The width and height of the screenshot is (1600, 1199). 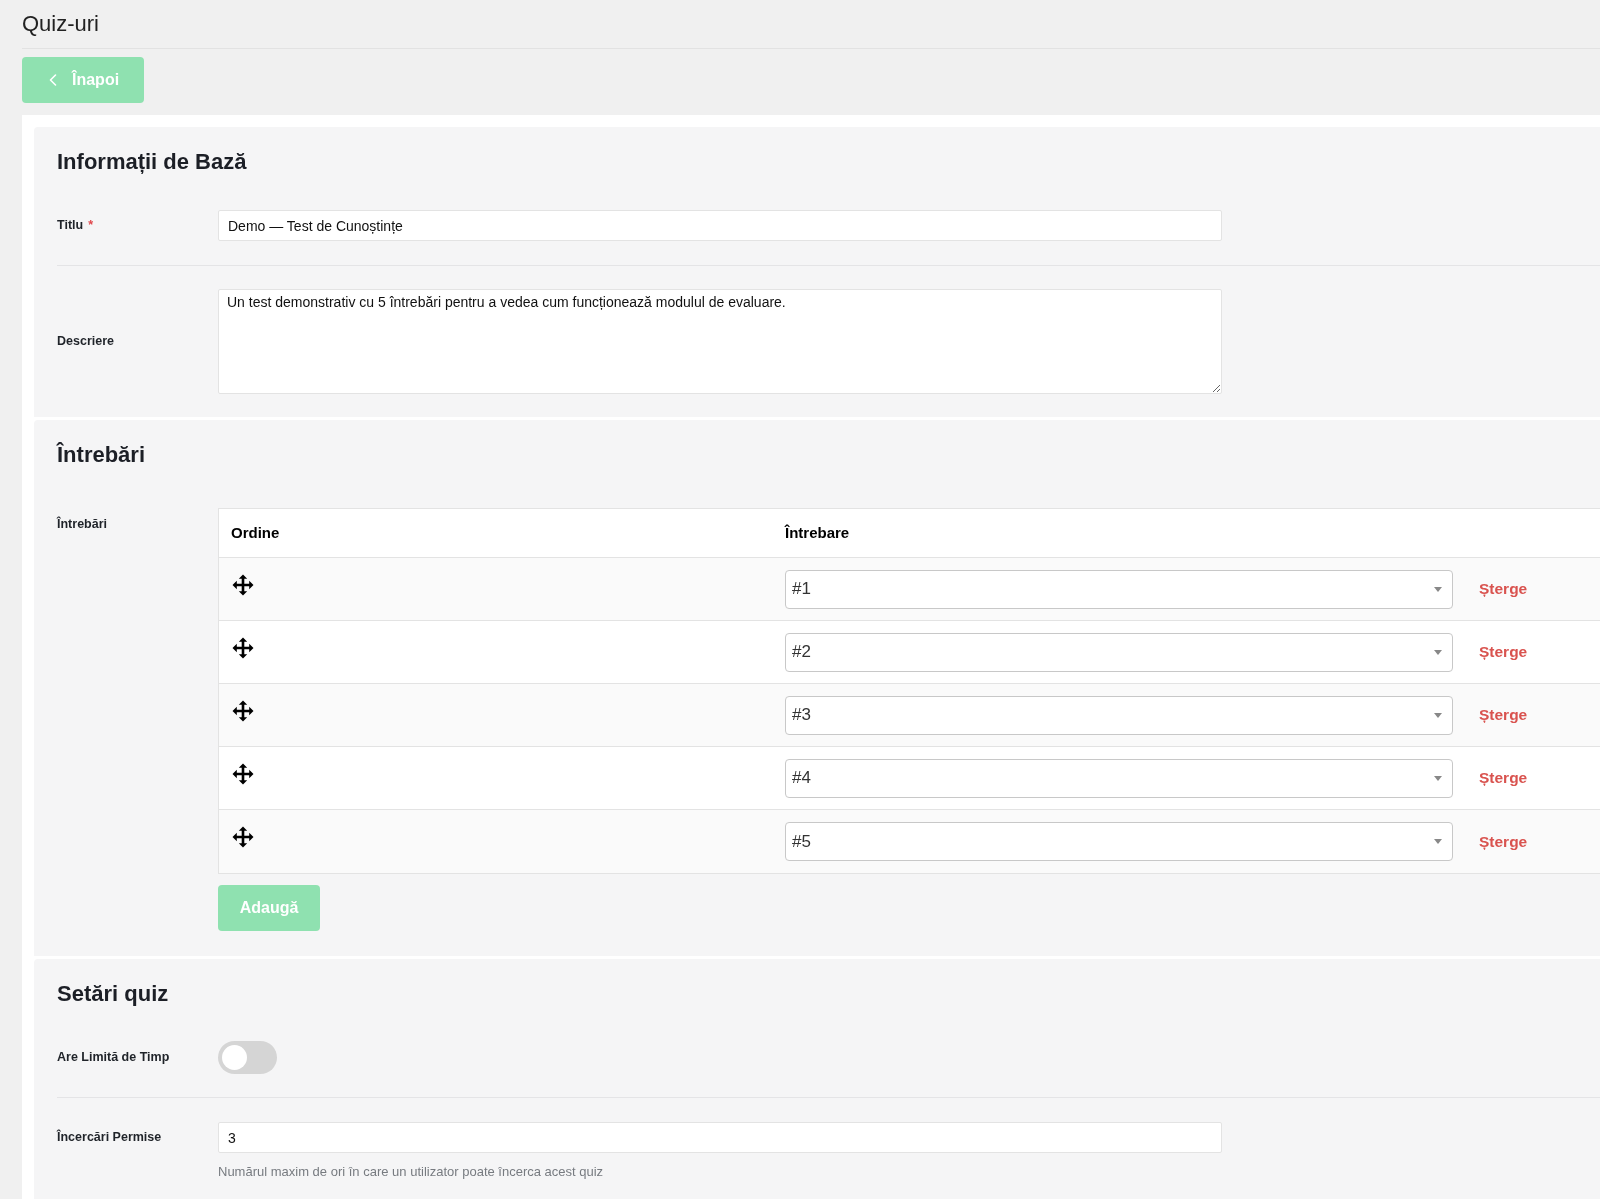 What do you see at coordinates (102, 455) in the screenshot?
I see `section-heading: Întrebări` at bounding box center [102, 455].